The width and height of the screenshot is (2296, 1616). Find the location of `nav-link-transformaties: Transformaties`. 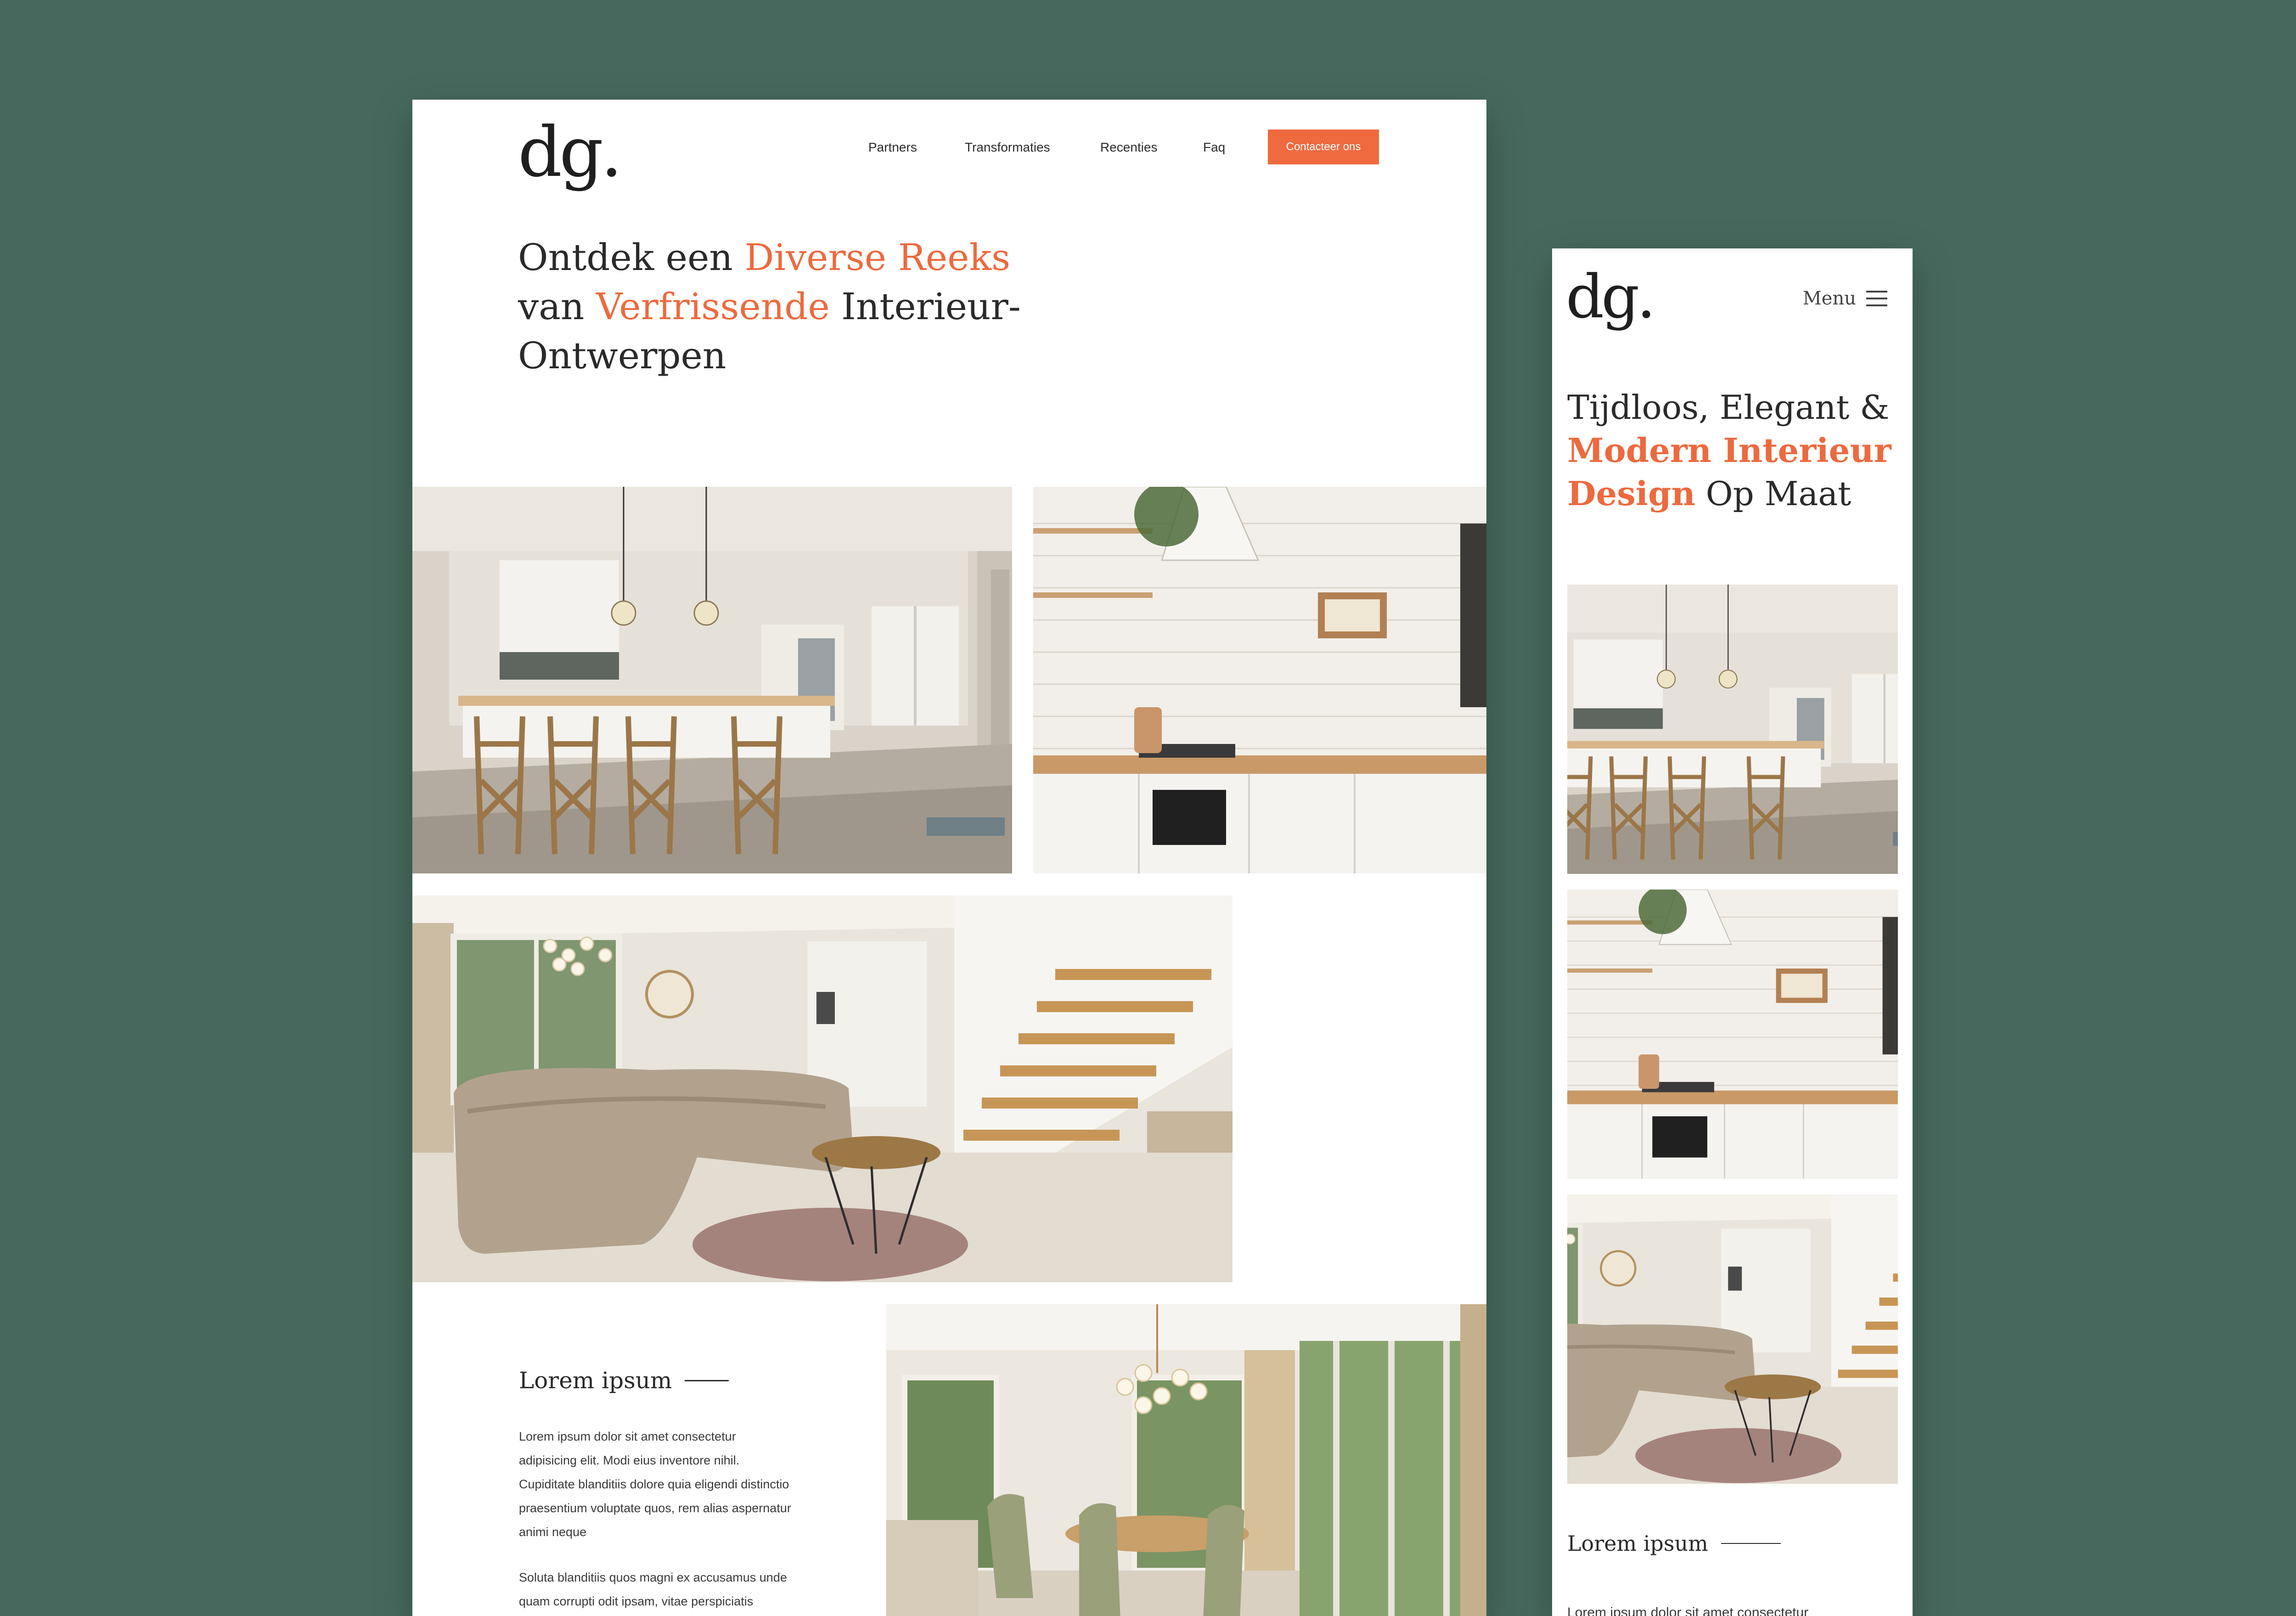

nav-link-transformaties: Transformaties is located at coordinates (1008, 147).